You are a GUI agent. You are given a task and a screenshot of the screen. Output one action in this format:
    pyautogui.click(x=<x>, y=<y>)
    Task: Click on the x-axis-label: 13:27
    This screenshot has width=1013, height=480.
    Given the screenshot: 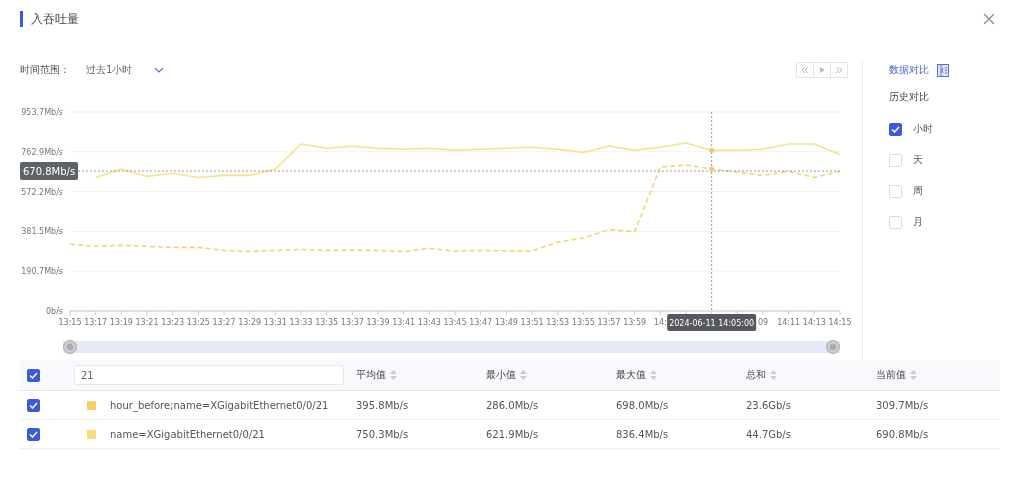 What is the action you would take?
    pyautogui.click(x=224, y=322)
    